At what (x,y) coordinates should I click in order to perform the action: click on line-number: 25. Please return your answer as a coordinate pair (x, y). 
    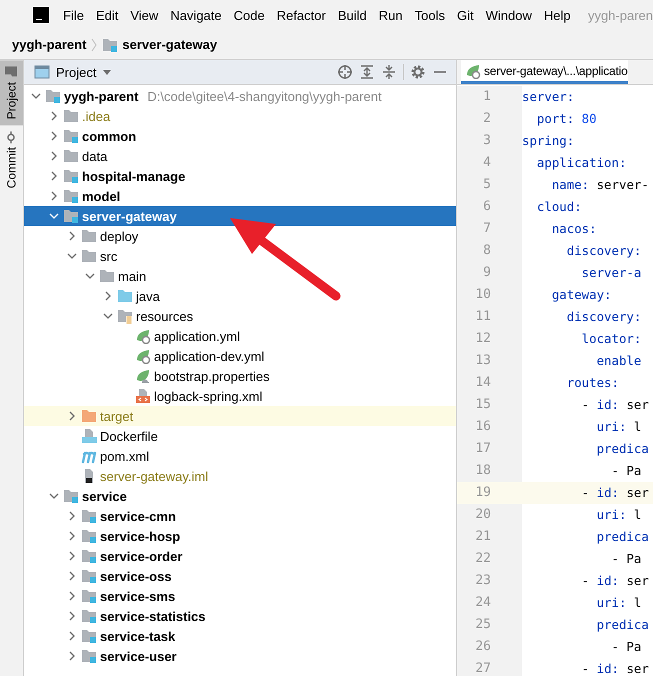
    Looking at the image, I should click on (489, 625).